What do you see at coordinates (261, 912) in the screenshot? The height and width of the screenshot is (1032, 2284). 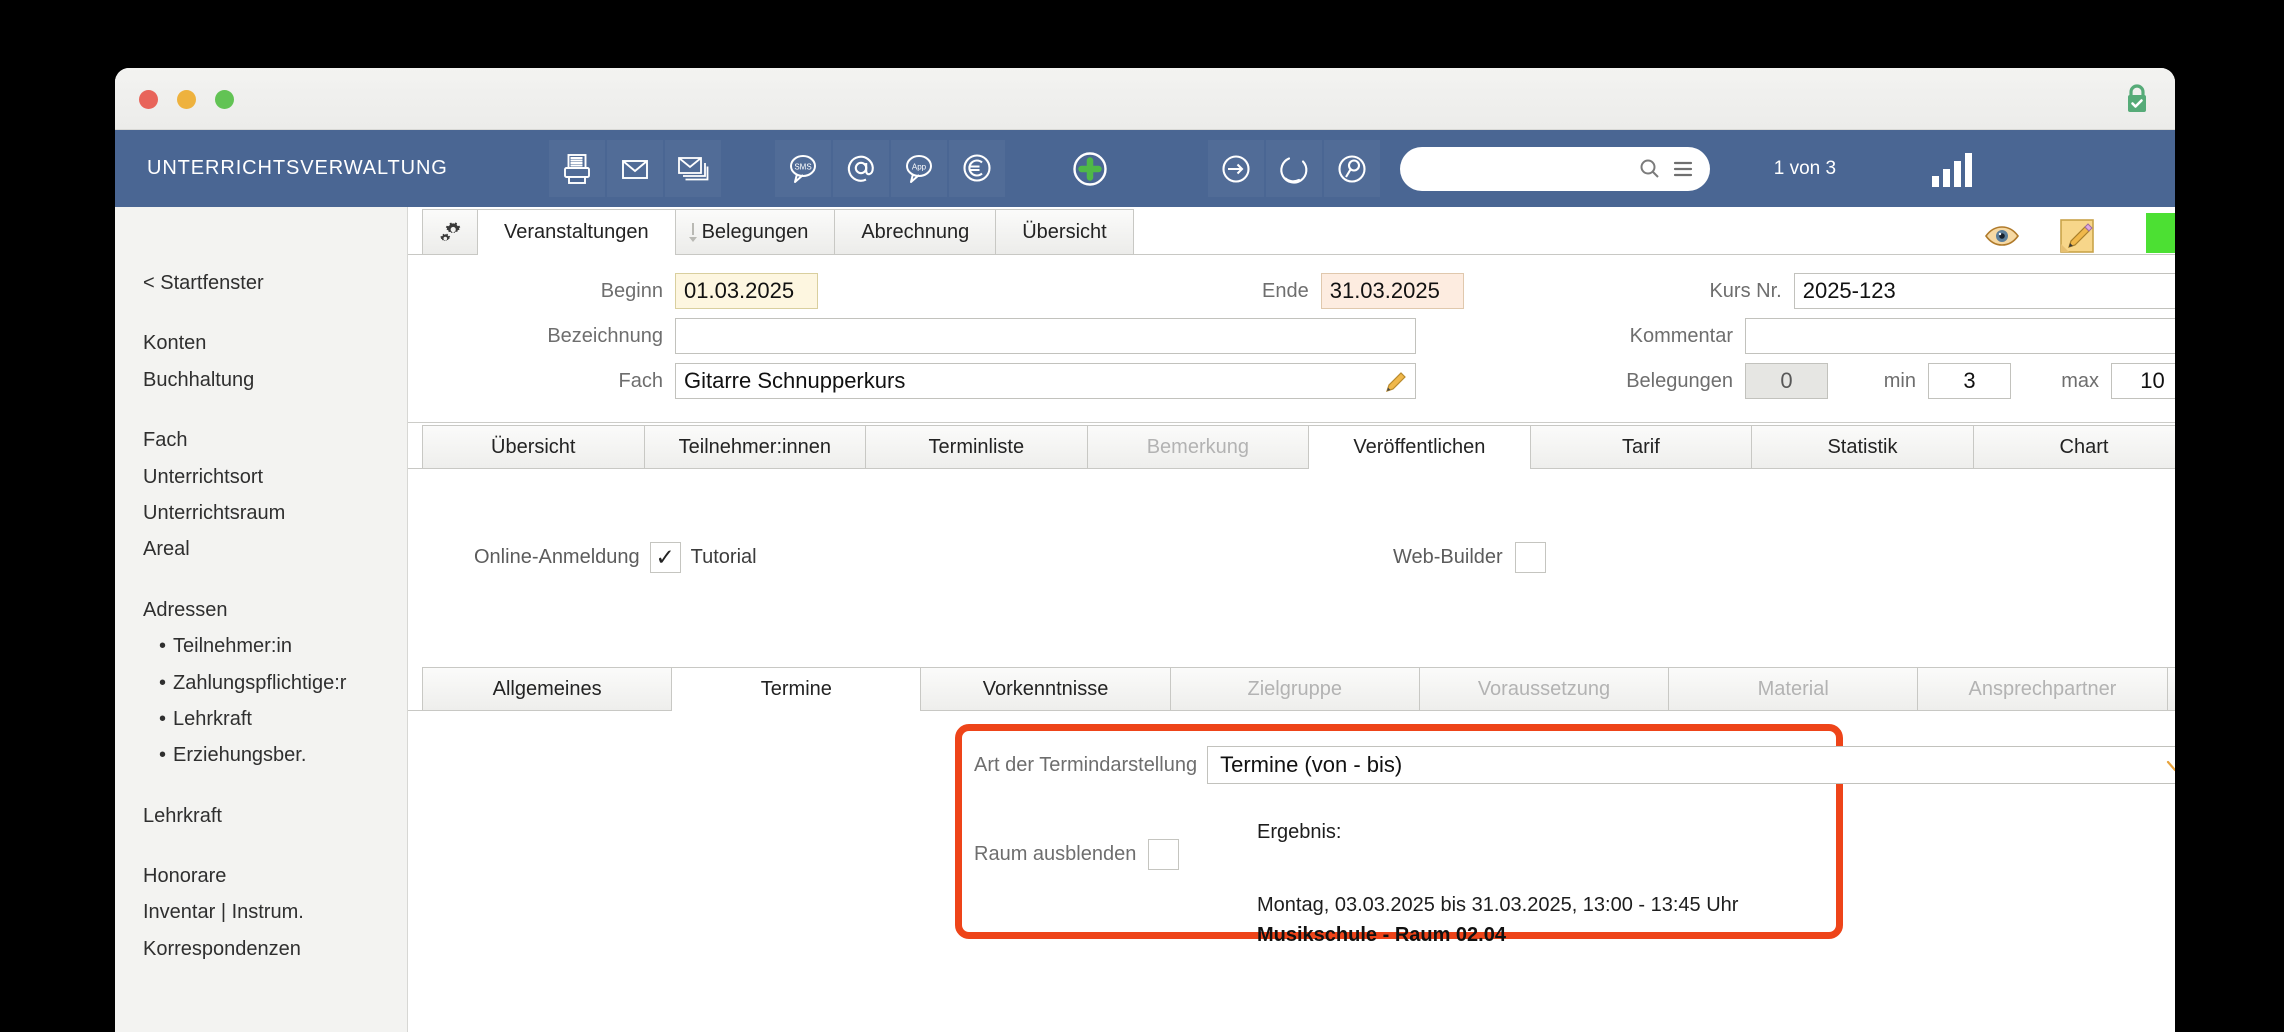 I see `sidebar-item-inventar: Inventar | Instrum.` at bounding box center [261, 912].